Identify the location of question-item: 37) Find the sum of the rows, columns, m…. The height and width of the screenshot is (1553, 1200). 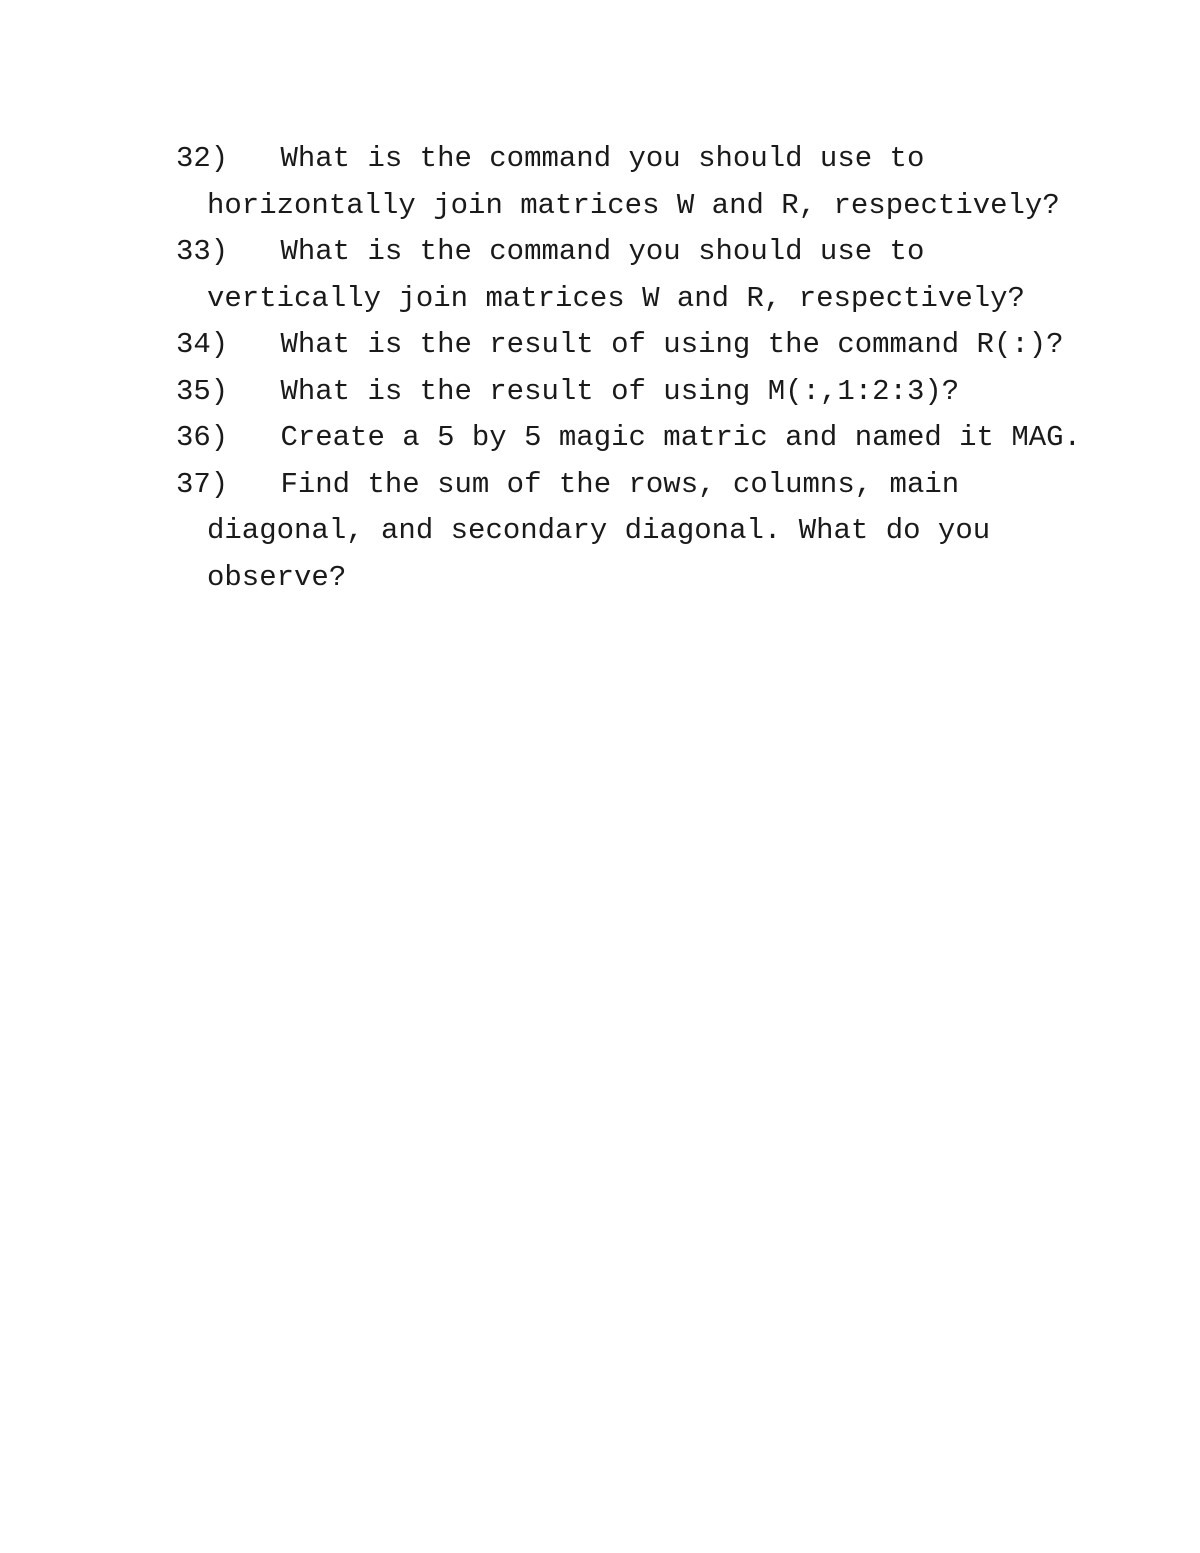
(626, 532).